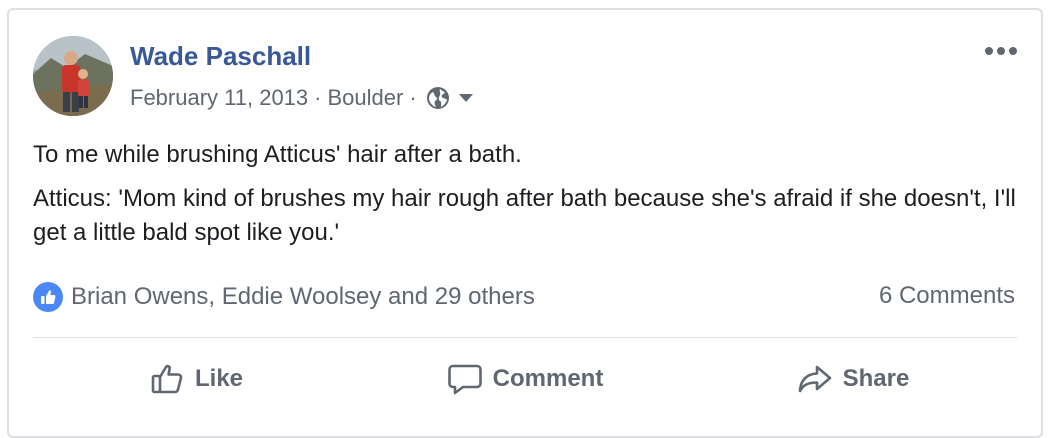 This screenshot has width=1052, height=438. I want to click on comment-button: Comment, so click(525, 379).